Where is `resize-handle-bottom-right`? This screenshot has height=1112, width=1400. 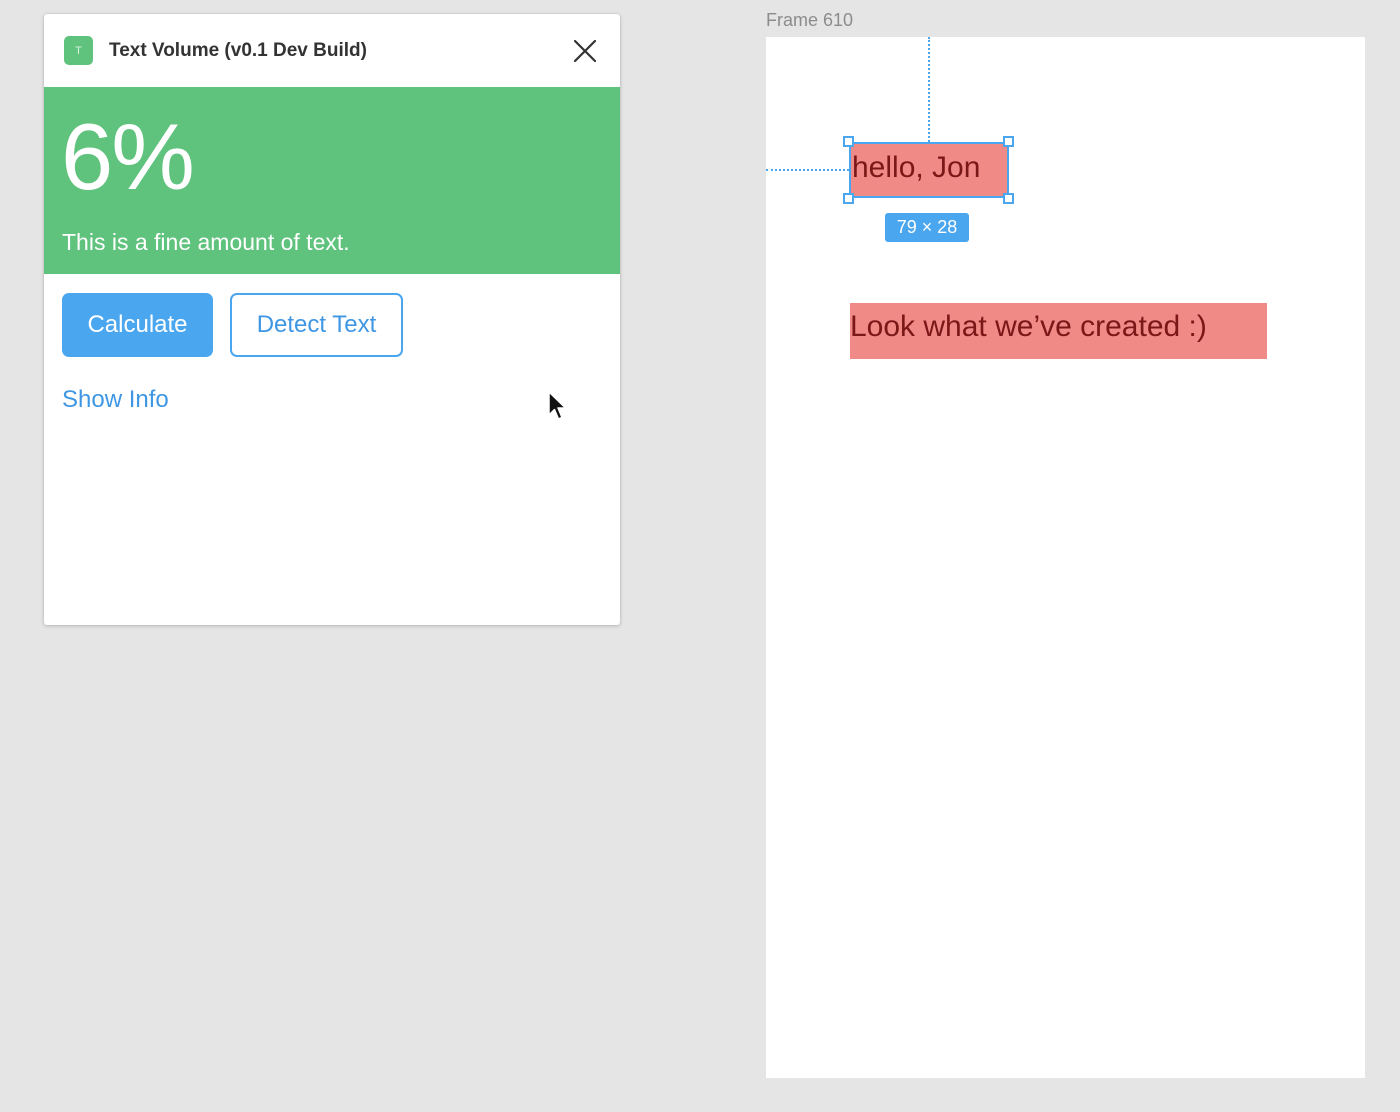 resize-handle-bottom-right is located at coordinates (1008, 198).